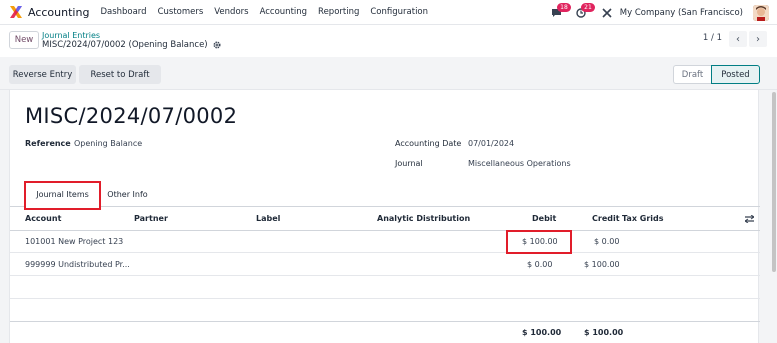  What do you see at coordinates (735, 74) in the screenshot?
I see `status-posted: Posted` at bounding box center [735, 74].